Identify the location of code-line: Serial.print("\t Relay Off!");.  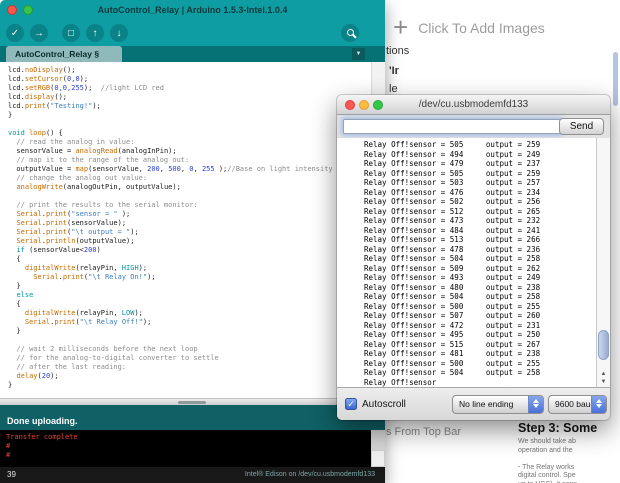
(88, 322).